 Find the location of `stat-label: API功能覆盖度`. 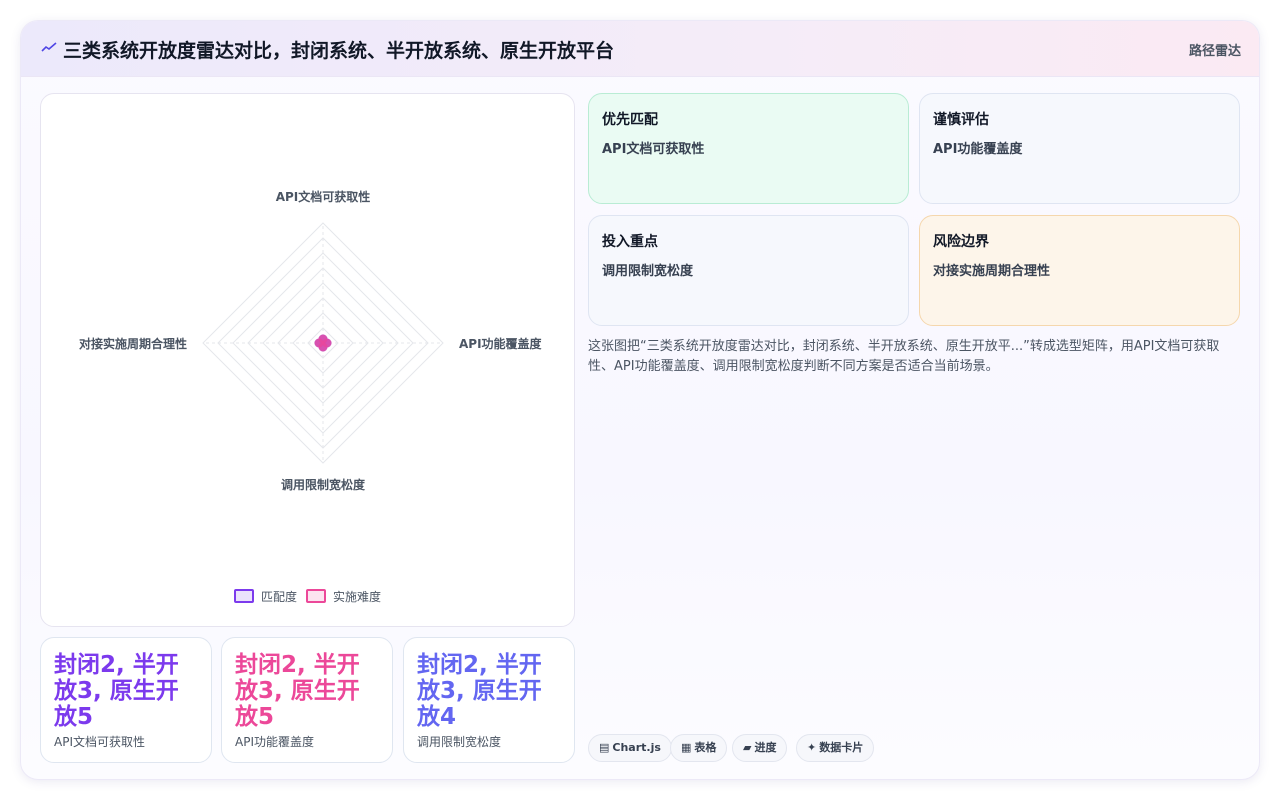

stat-label: API功能覆盖度 is located at coordinates (274, 742).